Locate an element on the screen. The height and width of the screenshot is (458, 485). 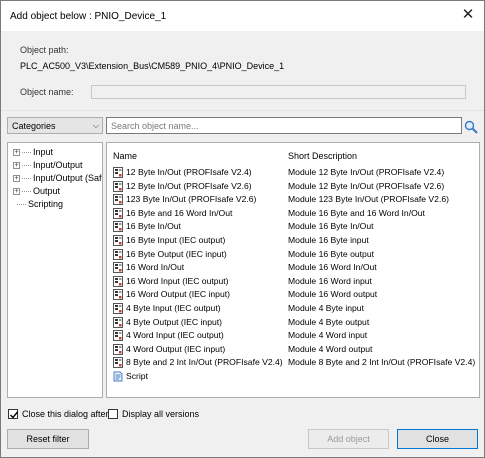
tree-item-label: Input/Output is located at coordinates (58, 165).